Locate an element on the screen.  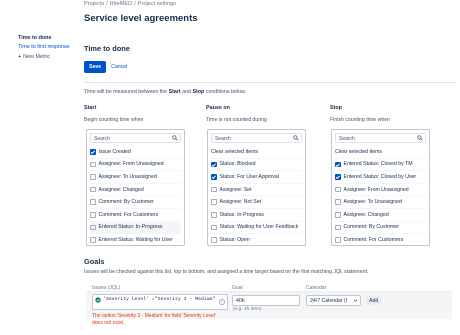
condition-label: Entered Status: In-Progress is located at coordinates (130, 227).